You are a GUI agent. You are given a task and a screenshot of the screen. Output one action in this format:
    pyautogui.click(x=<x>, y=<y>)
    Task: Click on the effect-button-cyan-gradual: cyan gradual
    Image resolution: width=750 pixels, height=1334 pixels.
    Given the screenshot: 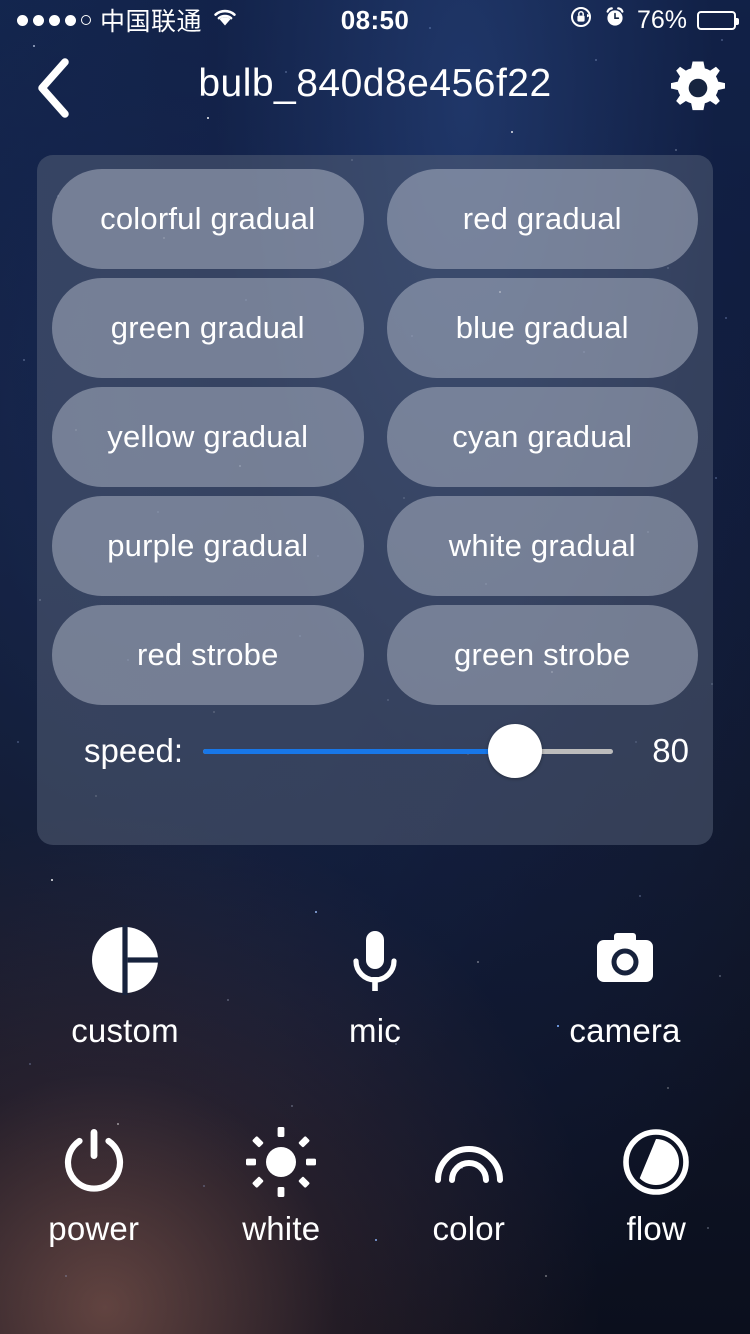 What is the action you would take?
    pyautogui.click(x=542, y=437)
    